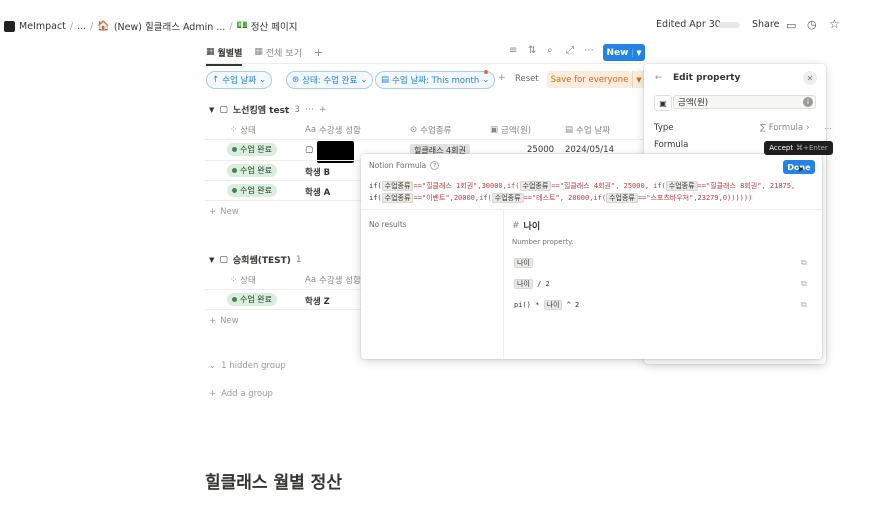  What do you see at coordinates (414, 130) in the screenshot?
I see `select-icon: ⊙` at bounding box center [414, 130].